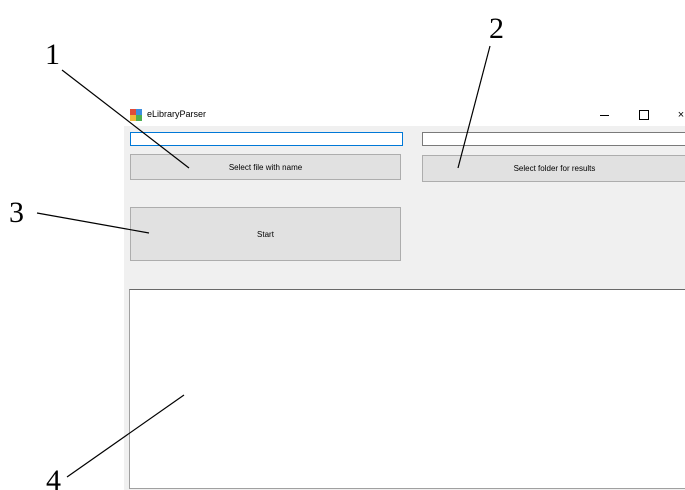 The width and height of the screenshot is (685, 490). I want to click on title-bar: eLibraryParser ×, so click(404, 115).